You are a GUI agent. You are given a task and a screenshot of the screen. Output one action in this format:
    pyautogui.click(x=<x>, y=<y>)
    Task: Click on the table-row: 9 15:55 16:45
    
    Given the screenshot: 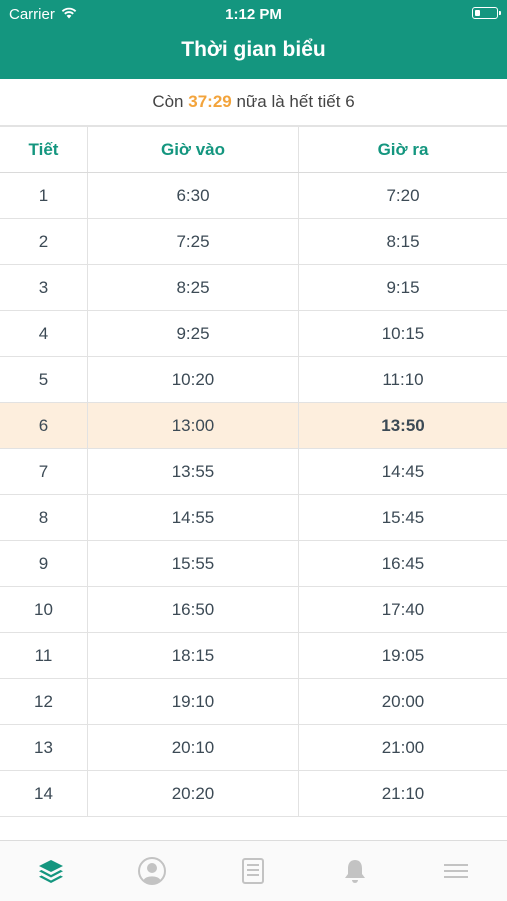 What is the action you would take?
    pyautogui.click(x=253, y=564)
    